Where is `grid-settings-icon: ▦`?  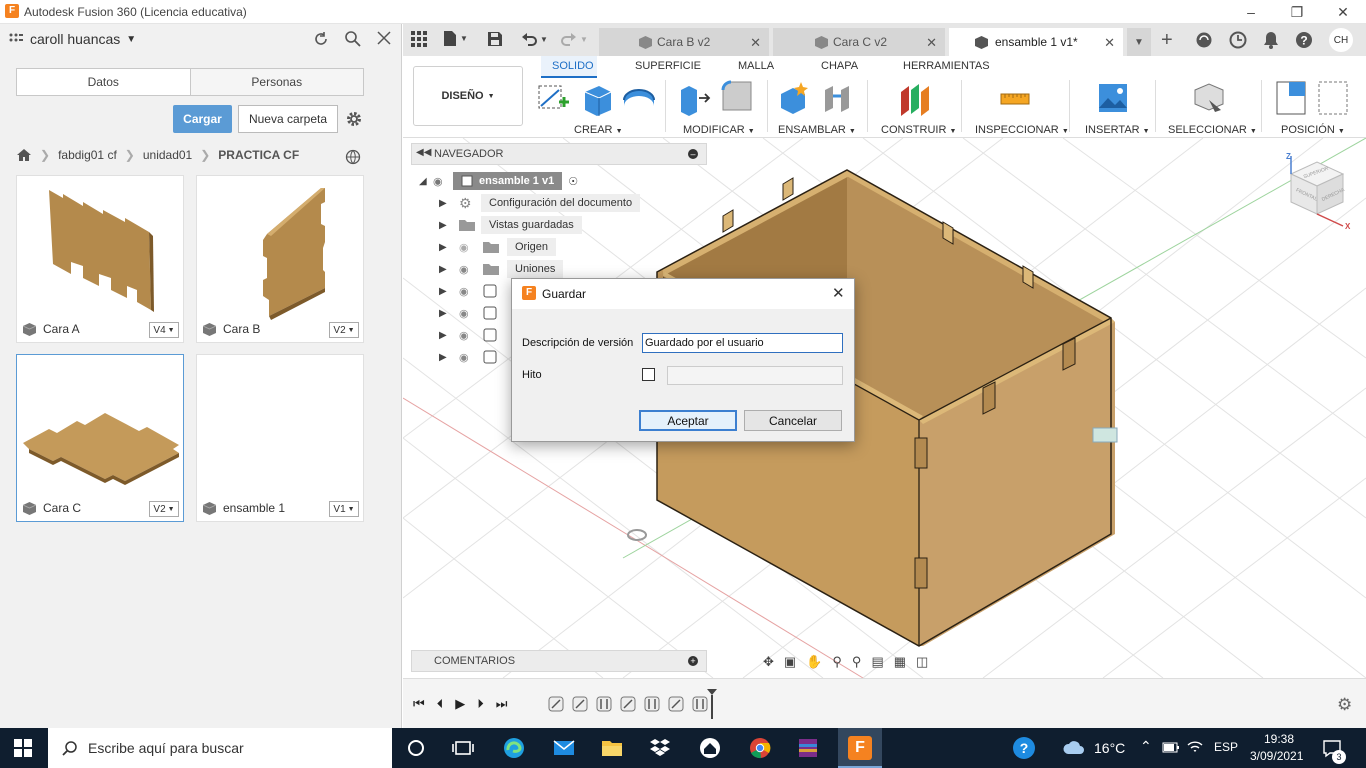 grid-settings-icon: ▦ is located at coordinates (900, 662).